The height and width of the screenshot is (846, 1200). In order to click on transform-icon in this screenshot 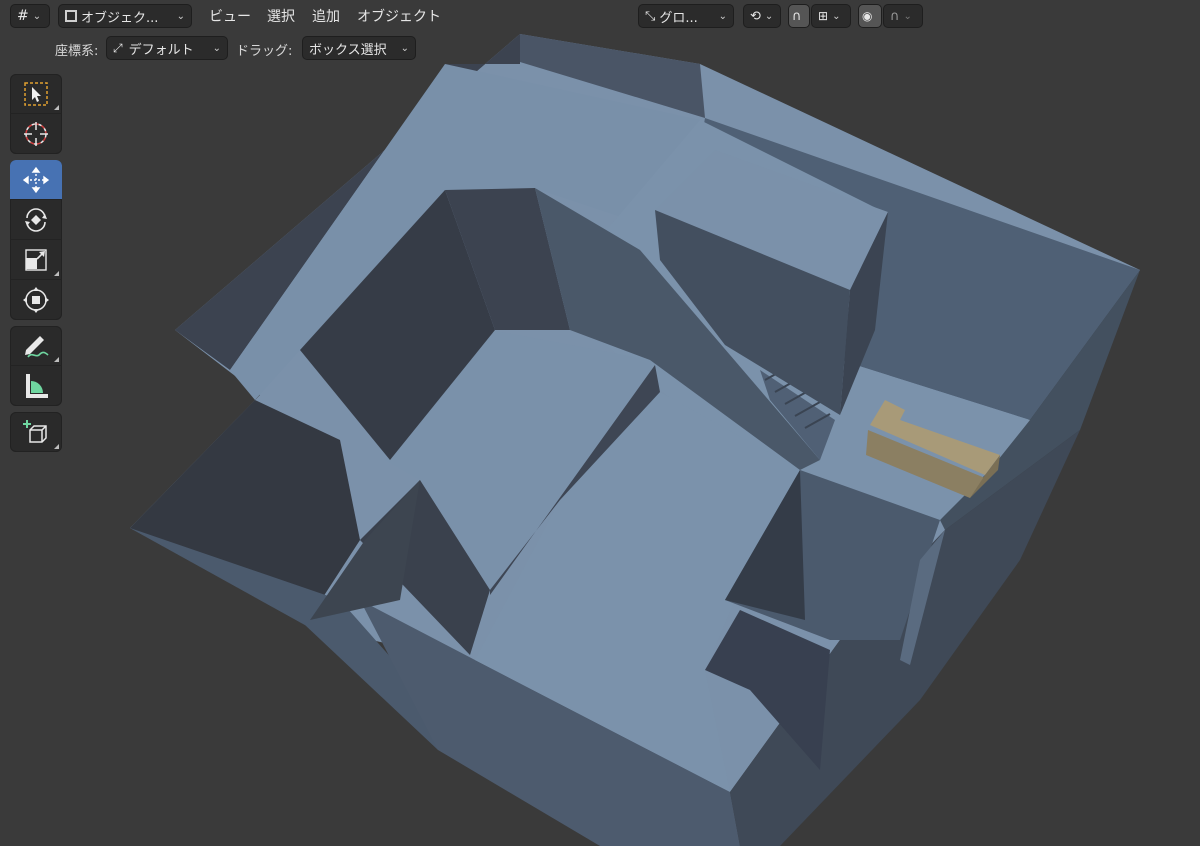, I will do `click(36, 300)`.